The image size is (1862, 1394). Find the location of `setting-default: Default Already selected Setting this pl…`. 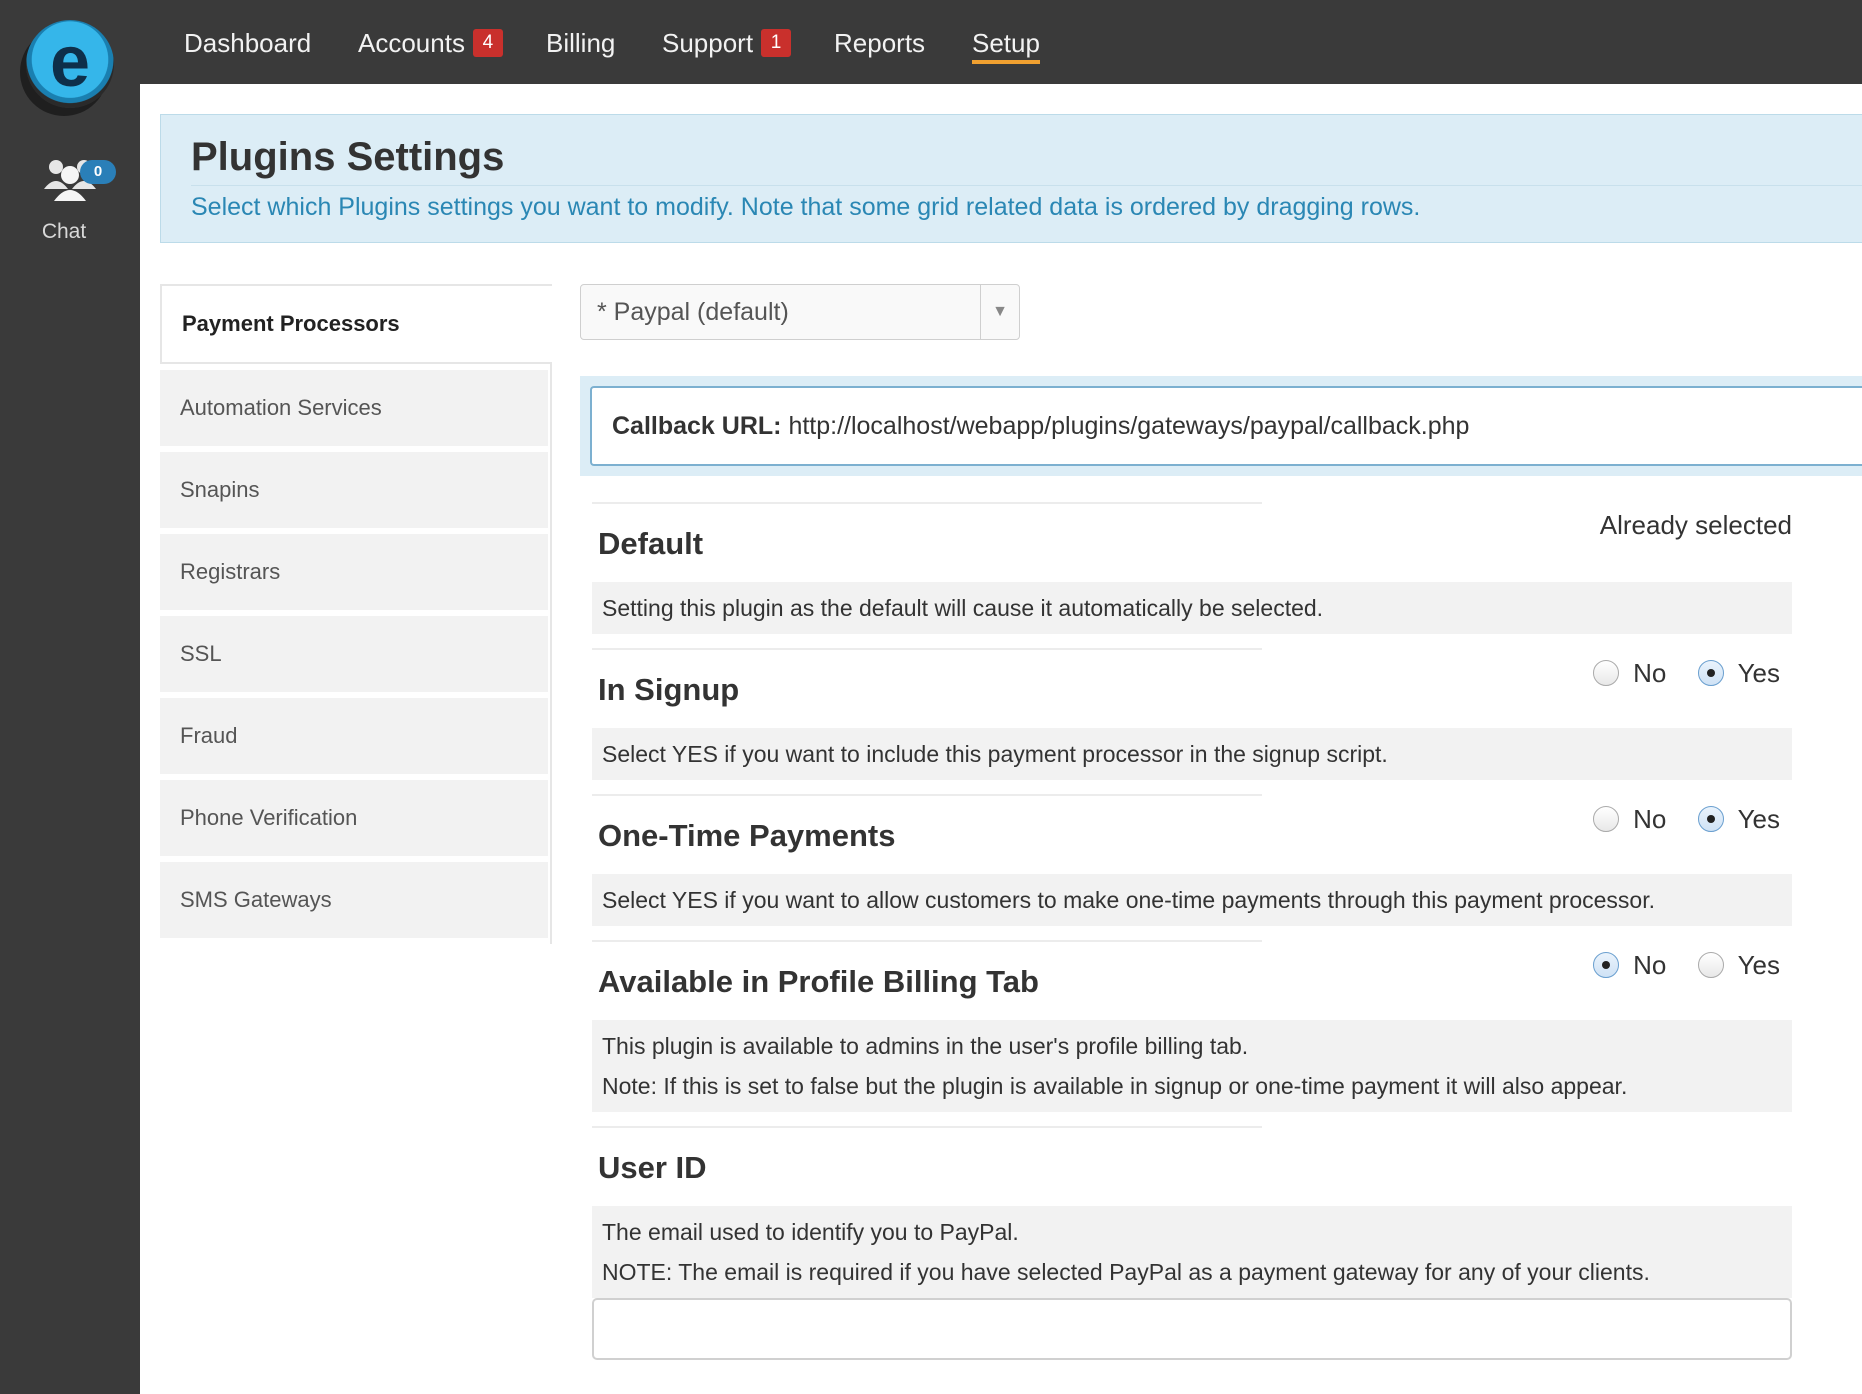

setting-default: Default Already selected Setting this pl… is located at coordinates (1192, 568).